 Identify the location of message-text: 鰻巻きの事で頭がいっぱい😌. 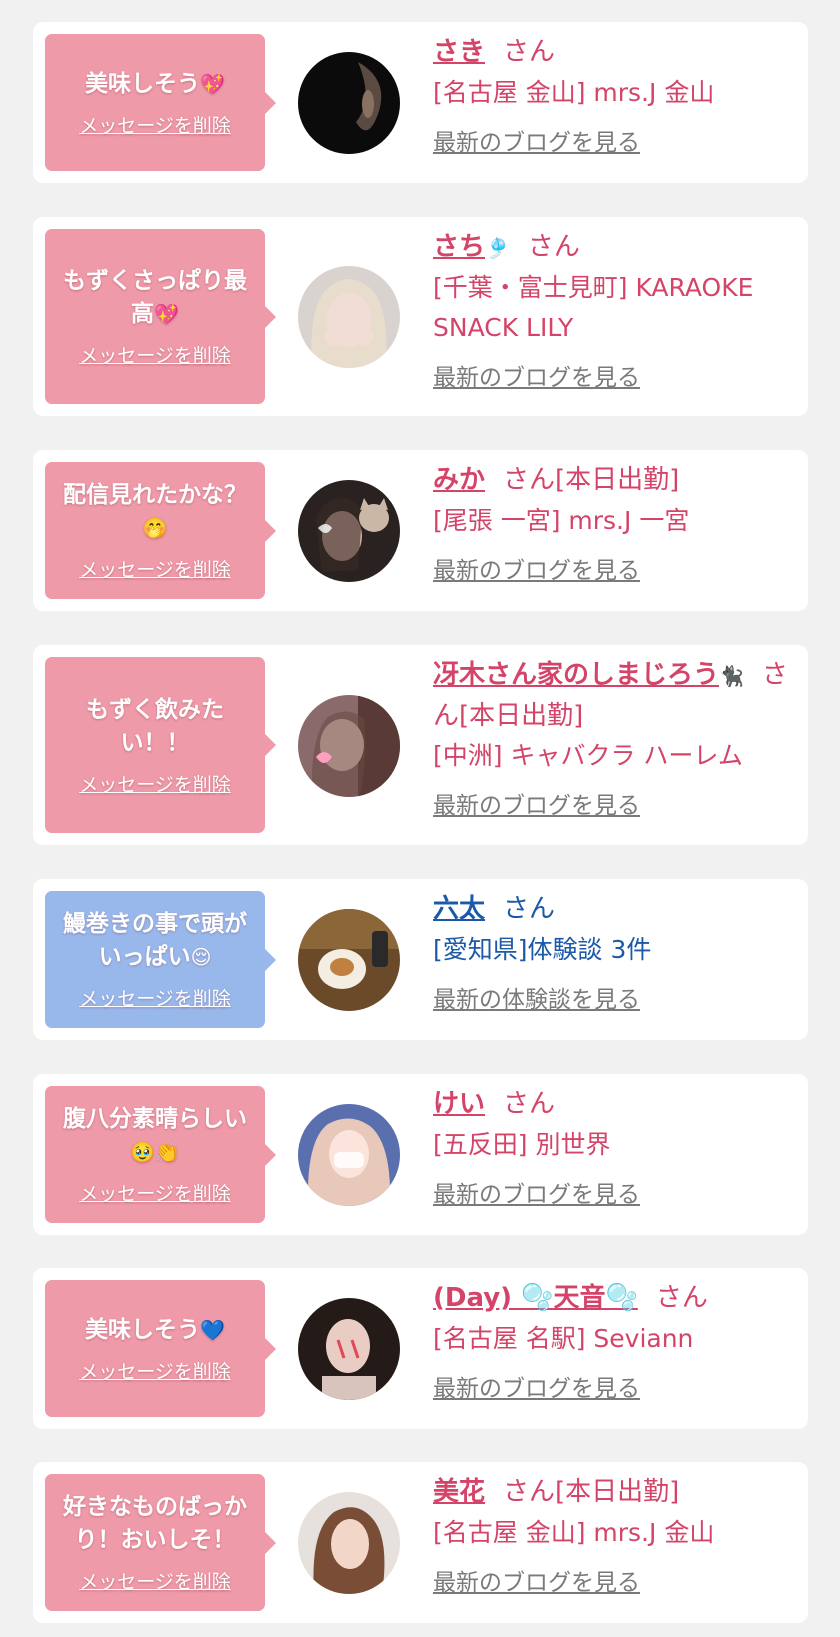
(155, 940).